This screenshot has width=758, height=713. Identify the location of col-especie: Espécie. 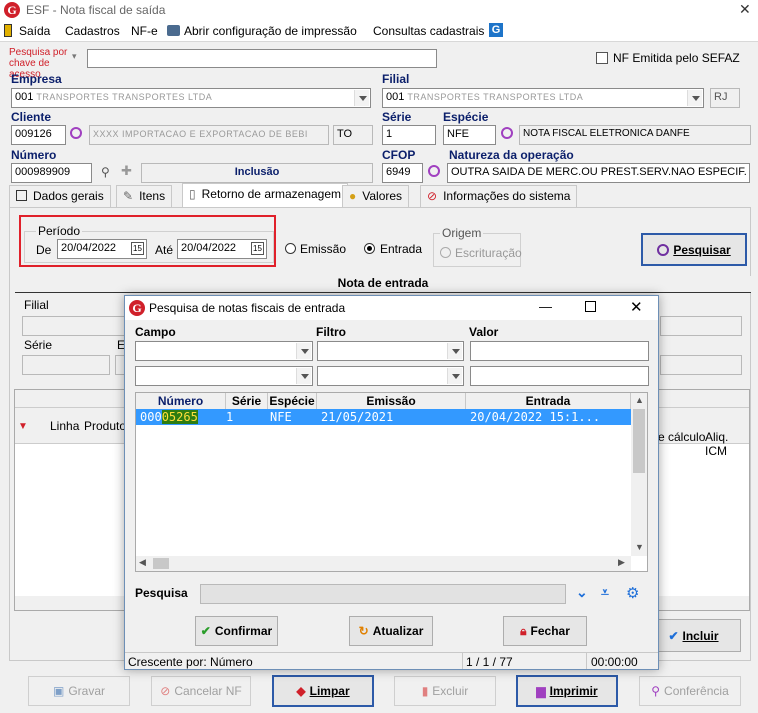
(292, 401).